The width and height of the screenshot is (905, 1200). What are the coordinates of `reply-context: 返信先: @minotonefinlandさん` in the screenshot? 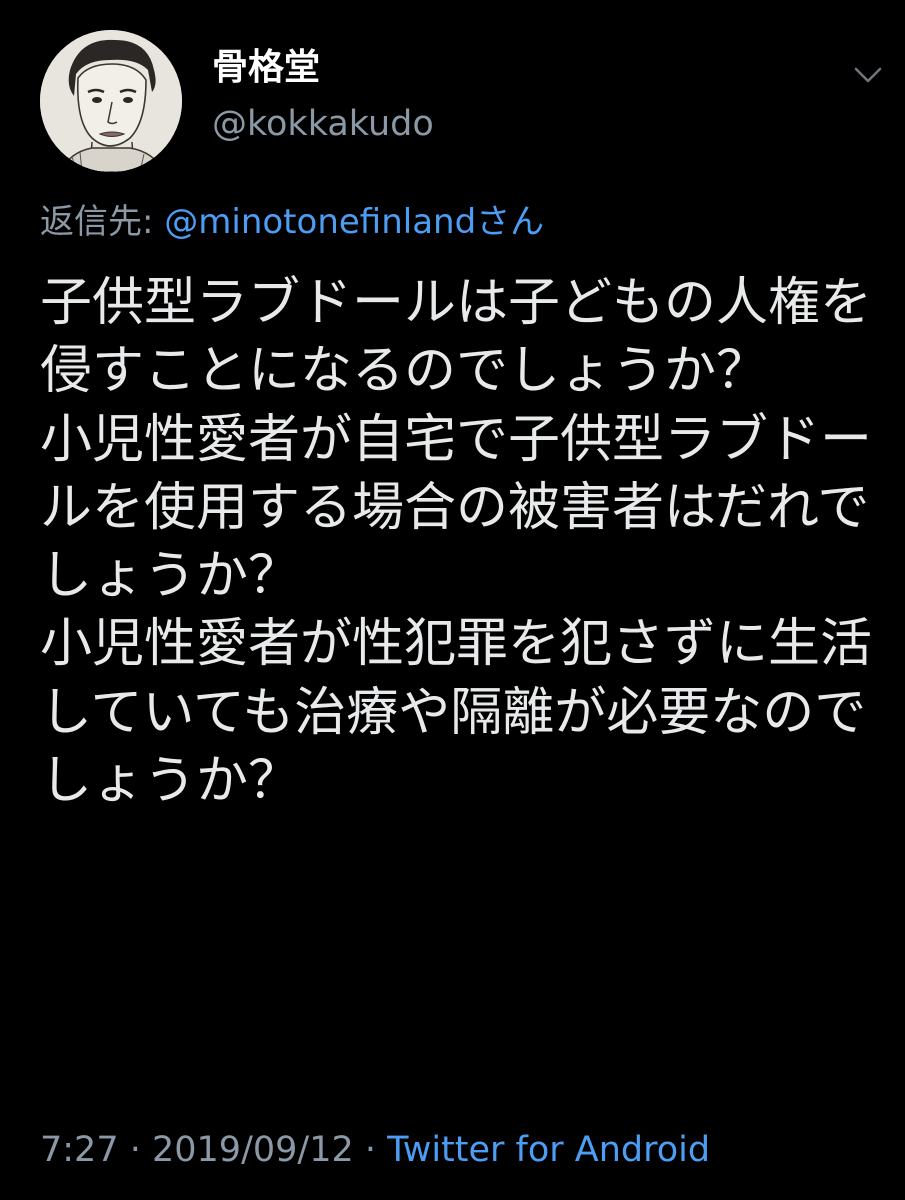 It's located at (292, 222).